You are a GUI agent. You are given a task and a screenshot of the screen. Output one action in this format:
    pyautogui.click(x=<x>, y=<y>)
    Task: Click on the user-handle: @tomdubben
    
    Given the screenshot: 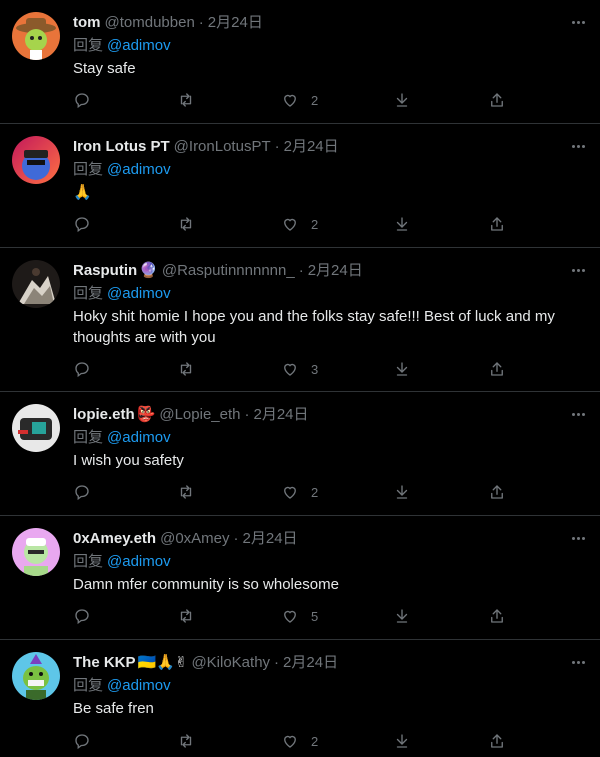 What is the action you would take?
    pyautogui.click(x=150, y=23)
    